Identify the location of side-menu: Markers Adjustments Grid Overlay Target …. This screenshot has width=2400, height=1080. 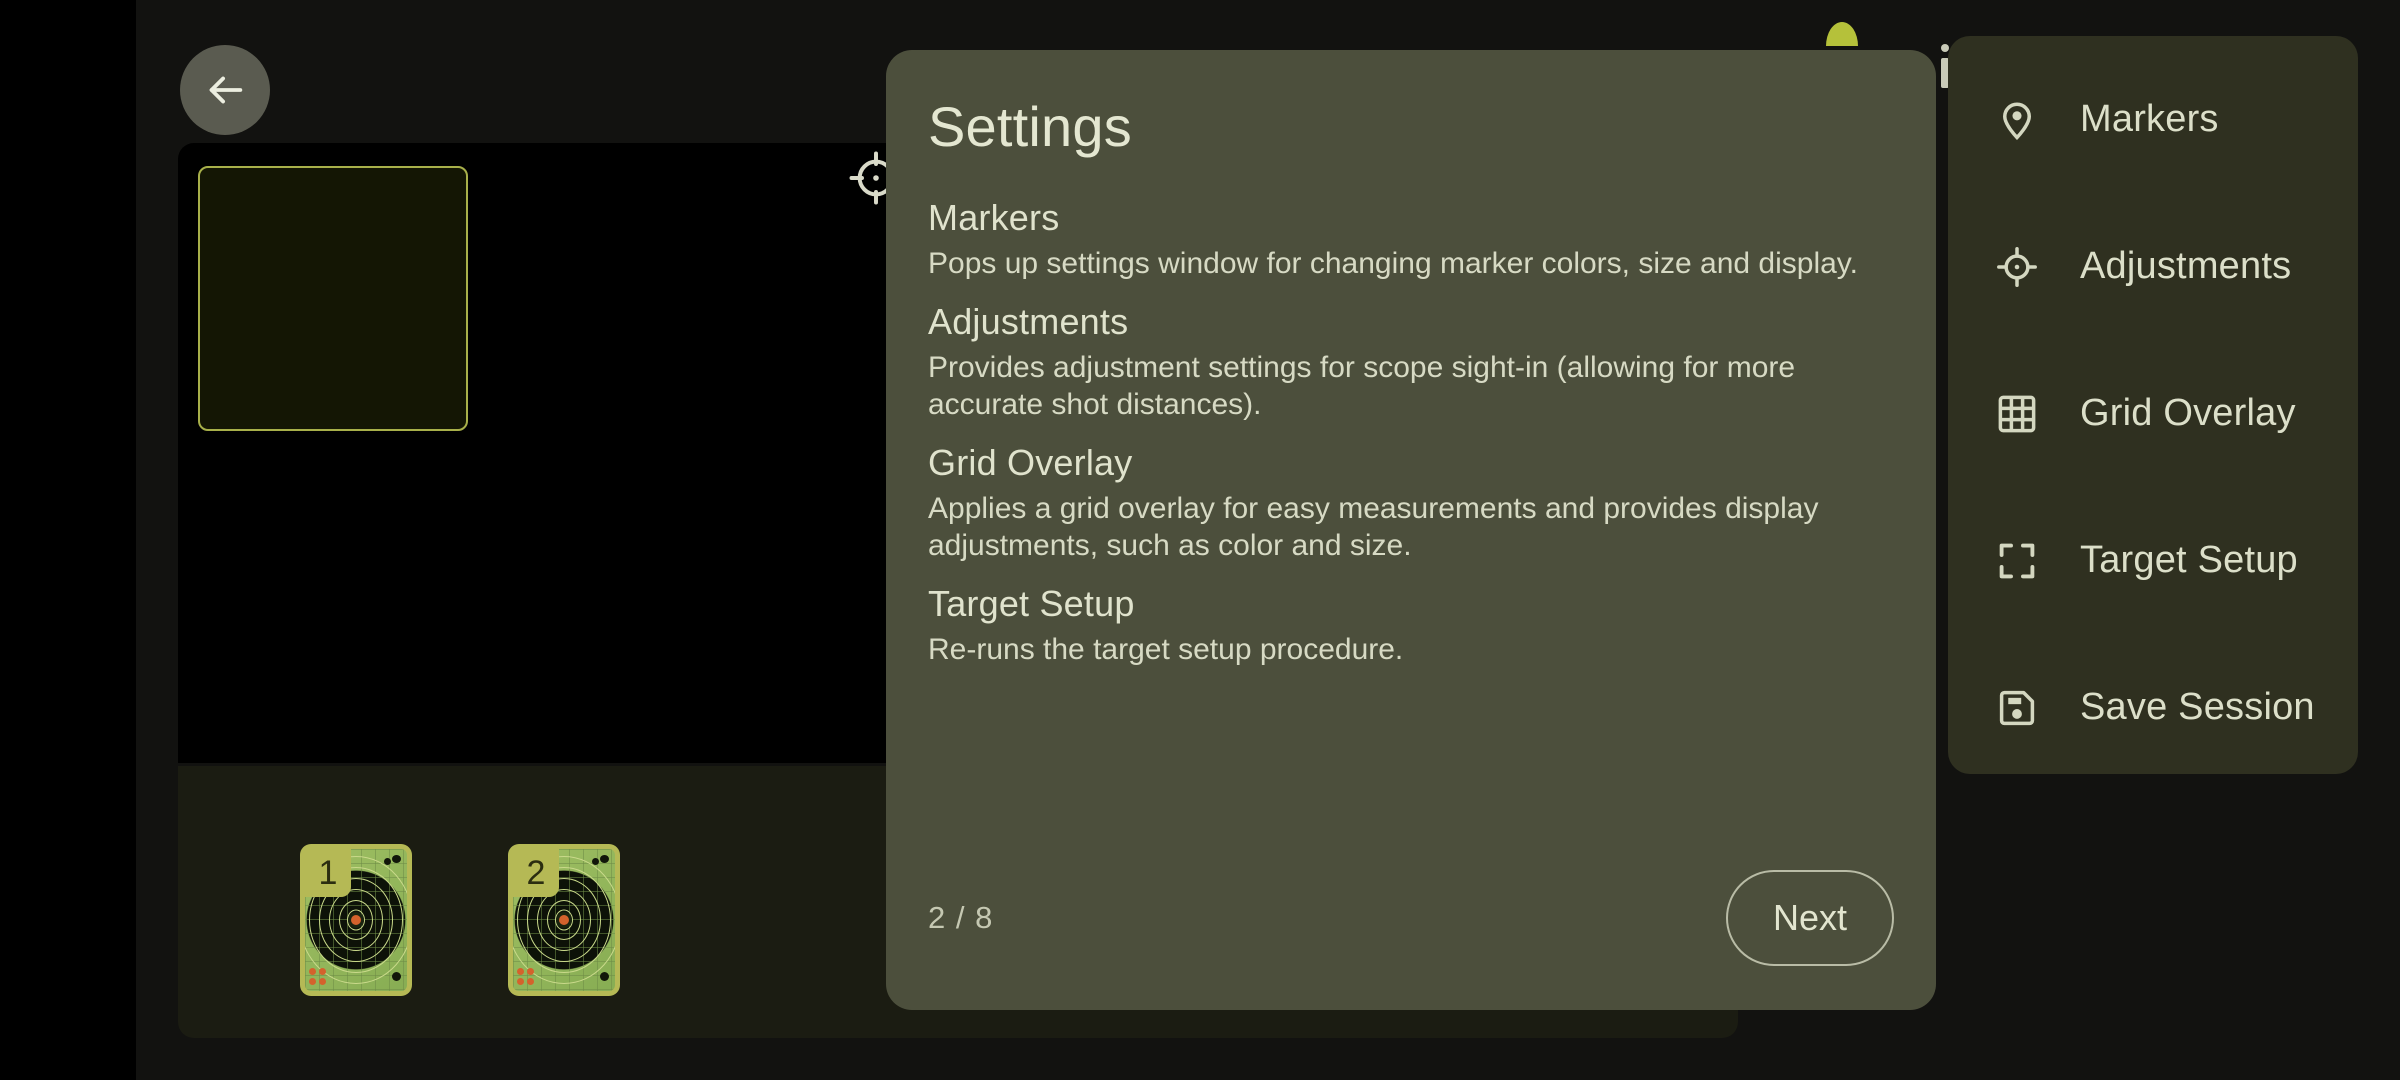
(2153, 405).